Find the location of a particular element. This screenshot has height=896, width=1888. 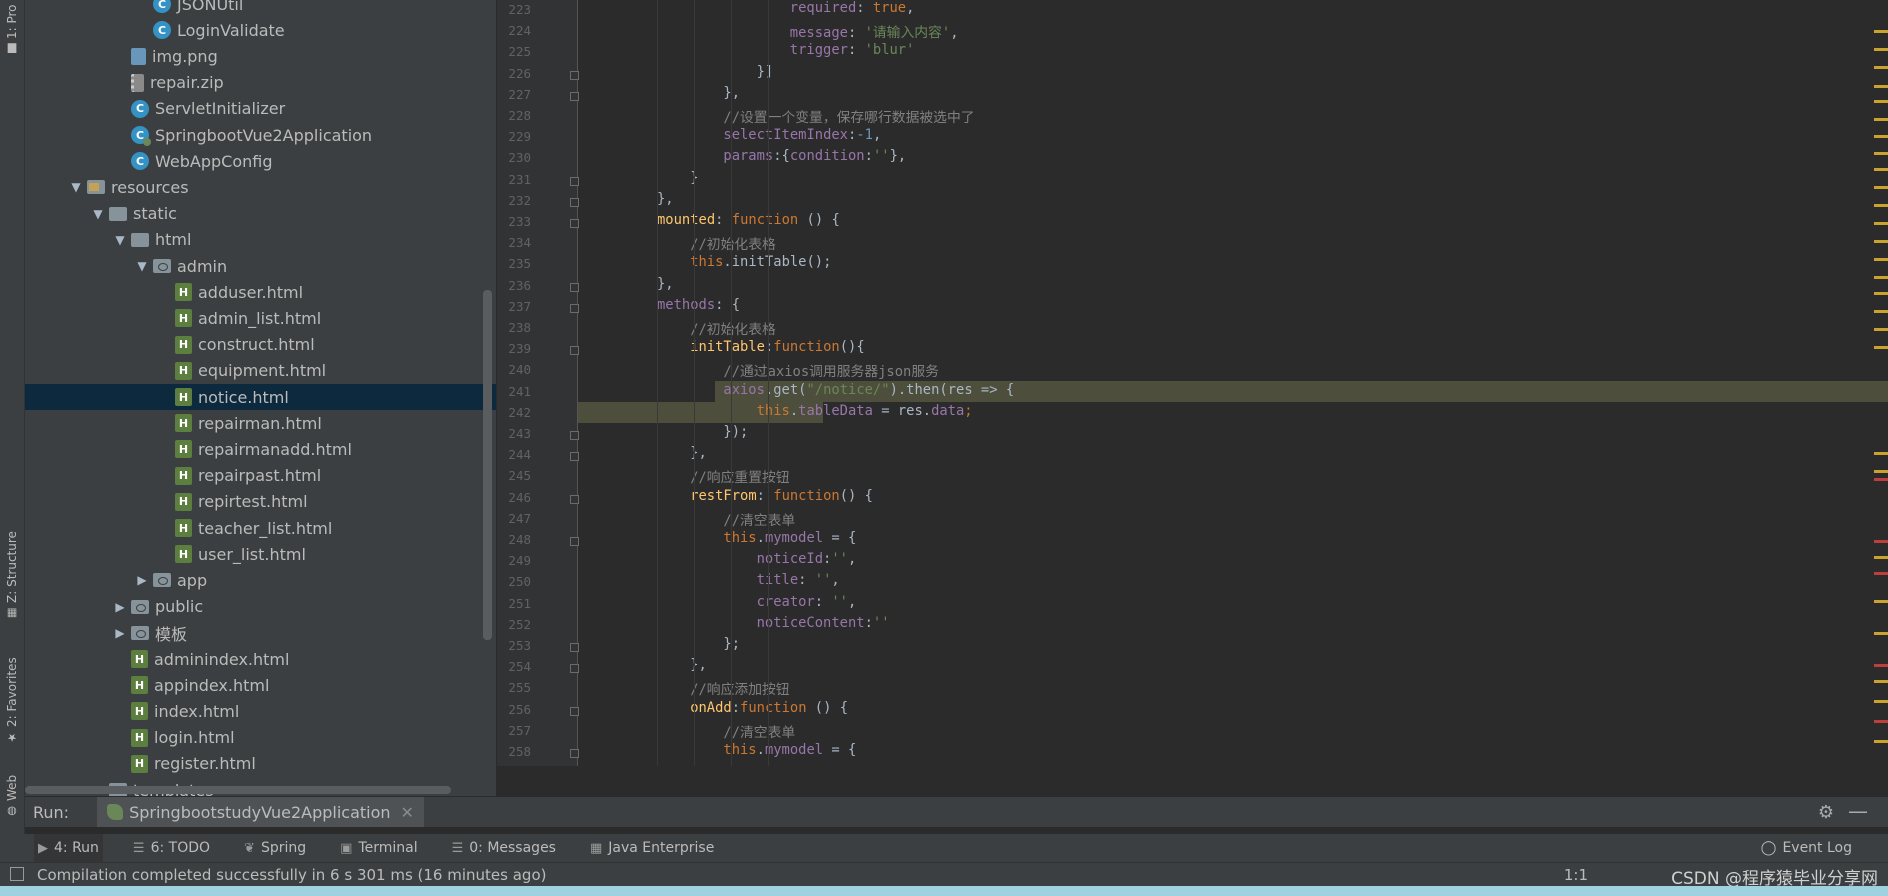

code-line: initTable:function(){ is located at coordinates (777, 347).